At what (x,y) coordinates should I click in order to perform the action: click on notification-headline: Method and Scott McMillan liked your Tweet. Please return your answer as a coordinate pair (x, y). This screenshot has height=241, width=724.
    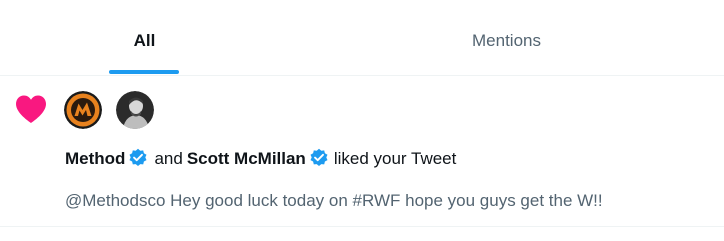
    Looking at the image, I should click on (260, 159).